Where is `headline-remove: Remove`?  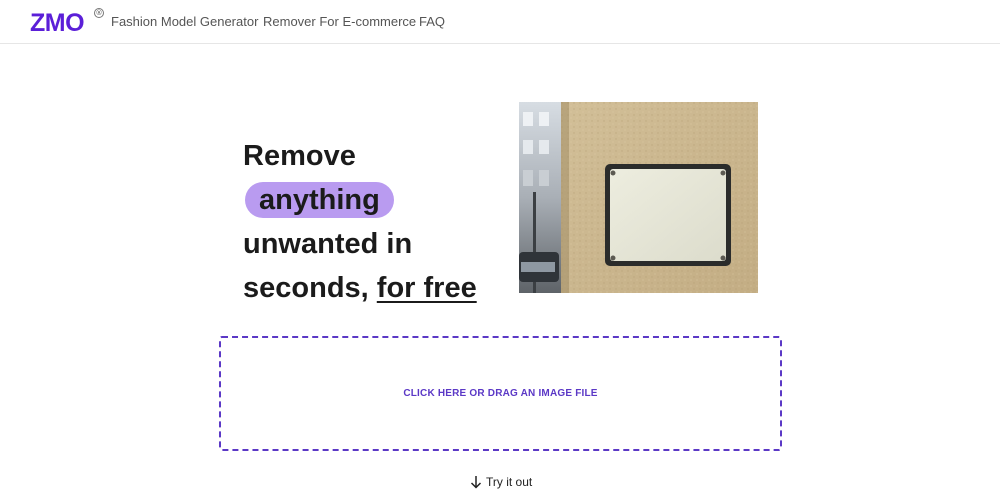
headline-remove: Remove is located at coordinates (299, 156).